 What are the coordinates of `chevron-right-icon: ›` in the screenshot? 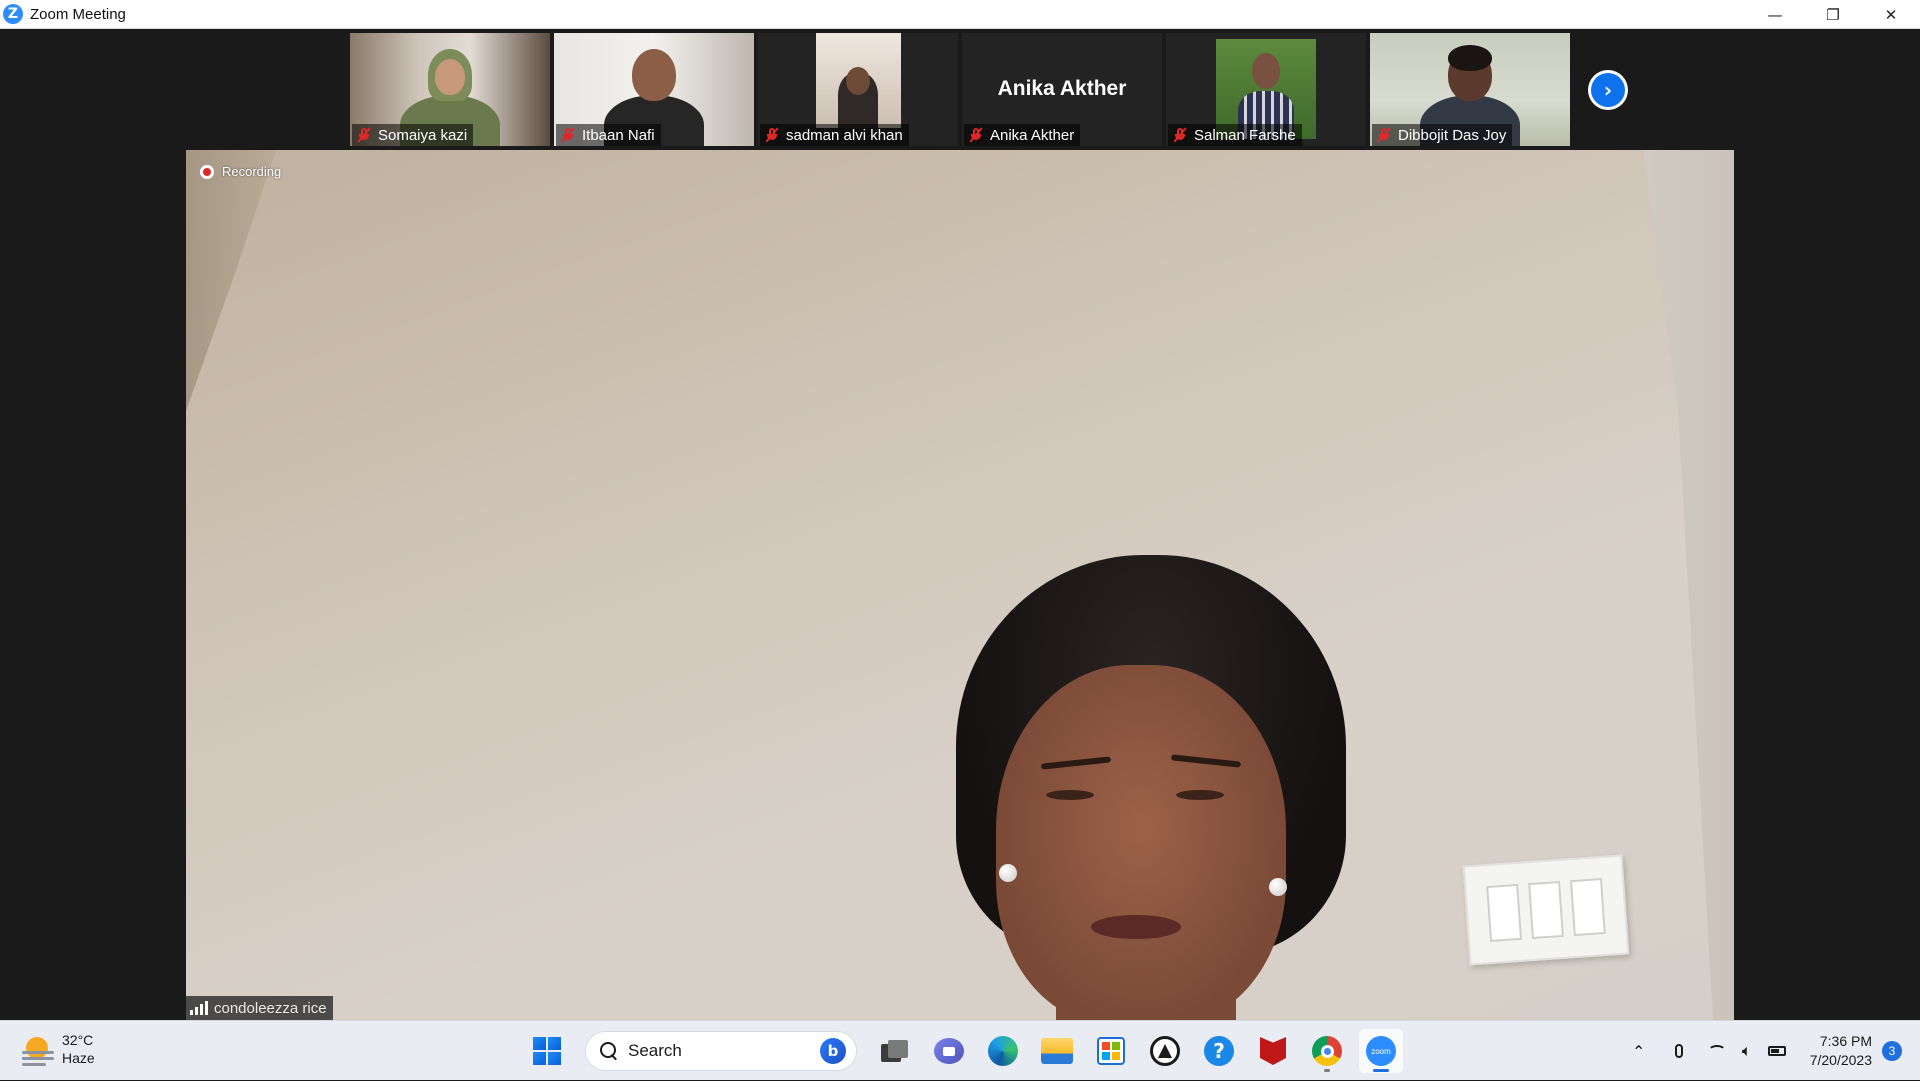 It's located at (1608, 90).